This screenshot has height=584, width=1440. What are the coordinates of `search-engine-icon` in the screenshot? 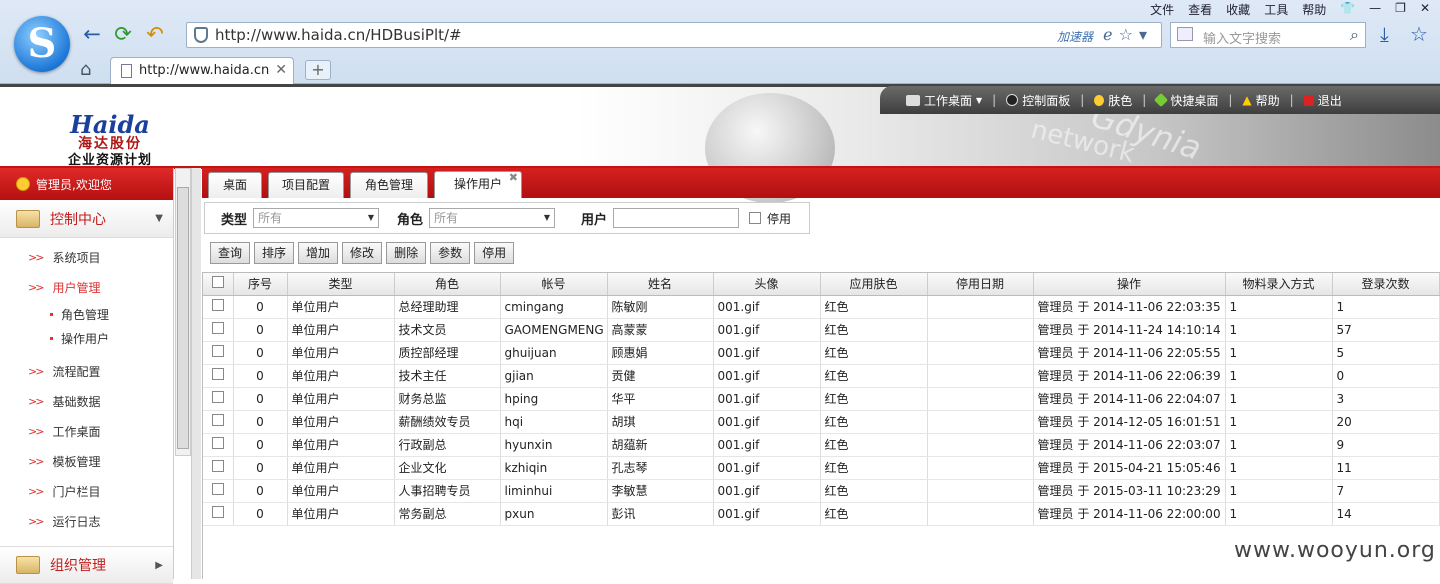 It's located at (1185, 34).